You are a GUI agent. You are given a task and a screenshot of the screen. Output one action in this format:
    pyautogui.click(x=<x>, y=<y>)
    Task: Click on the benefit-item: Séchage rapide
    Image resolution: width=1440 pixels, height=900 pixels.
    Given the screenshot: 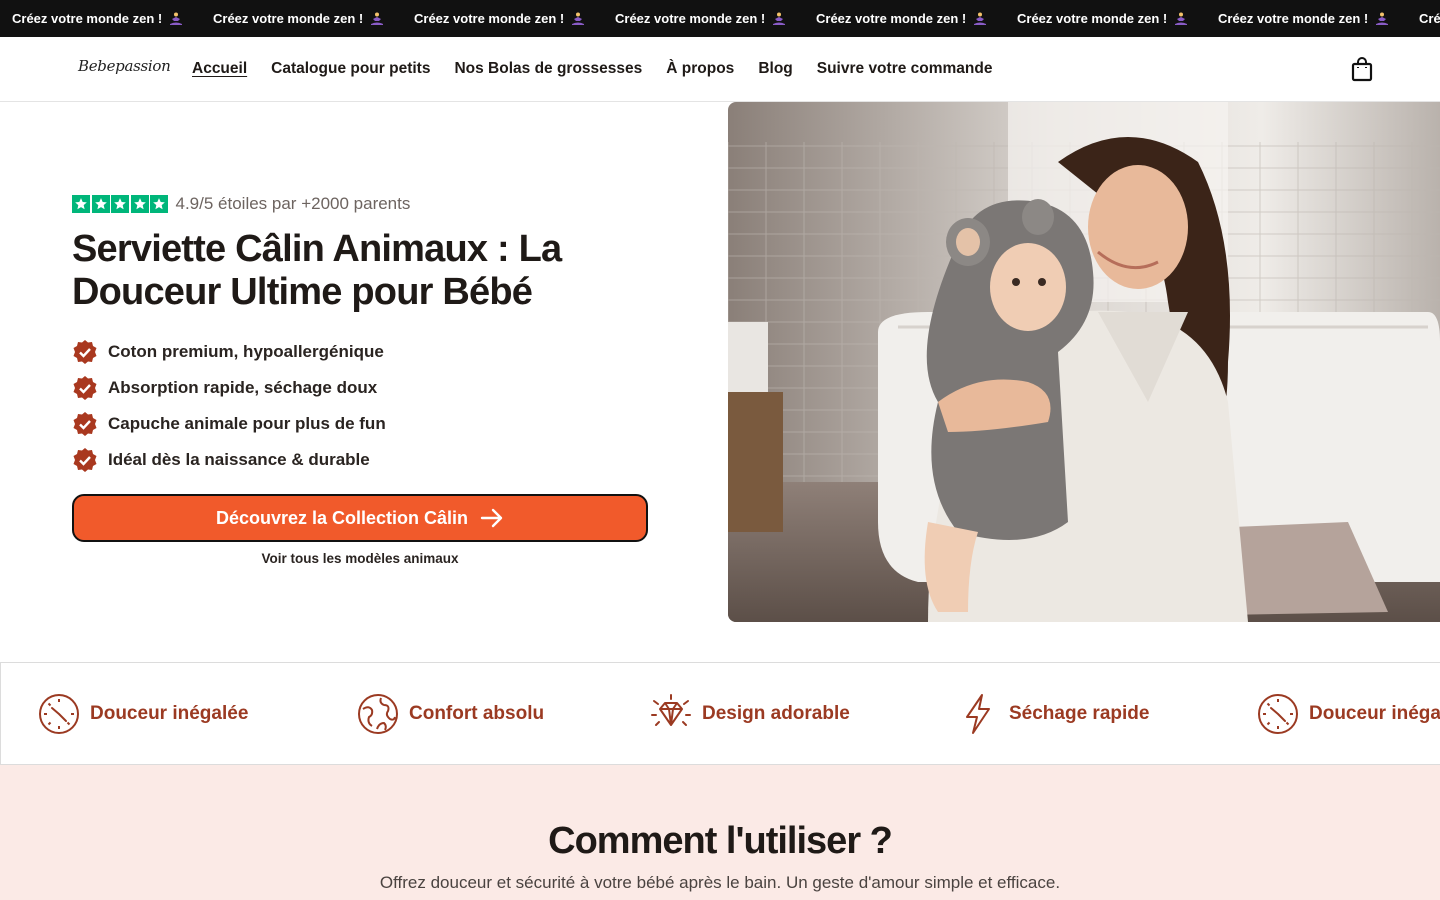 What is the action you would take?
    pyautogui.click(x=1053, y=714)
    